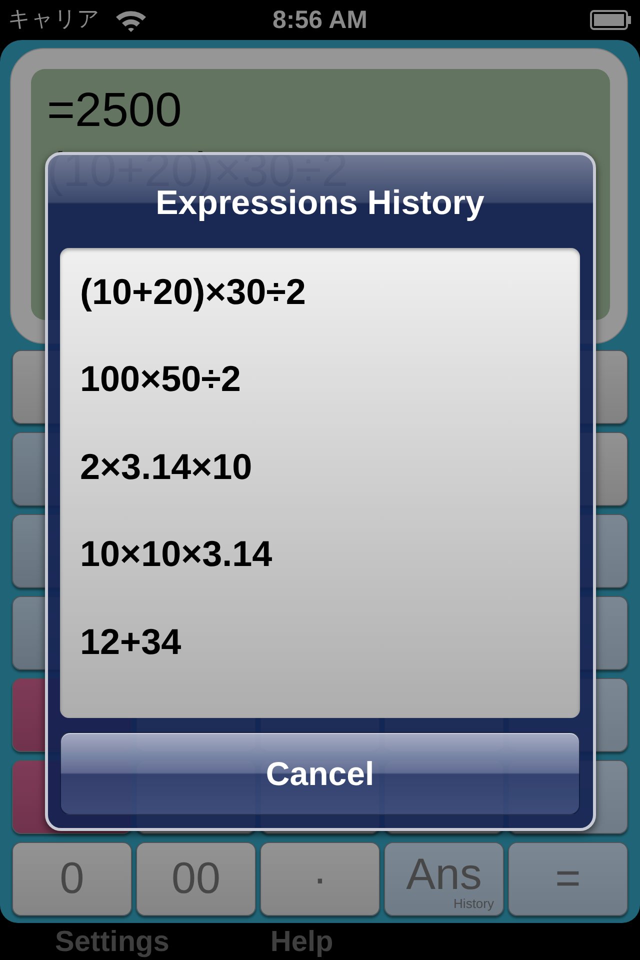  I want to click on key-sublabel: History, so click(474, 904).